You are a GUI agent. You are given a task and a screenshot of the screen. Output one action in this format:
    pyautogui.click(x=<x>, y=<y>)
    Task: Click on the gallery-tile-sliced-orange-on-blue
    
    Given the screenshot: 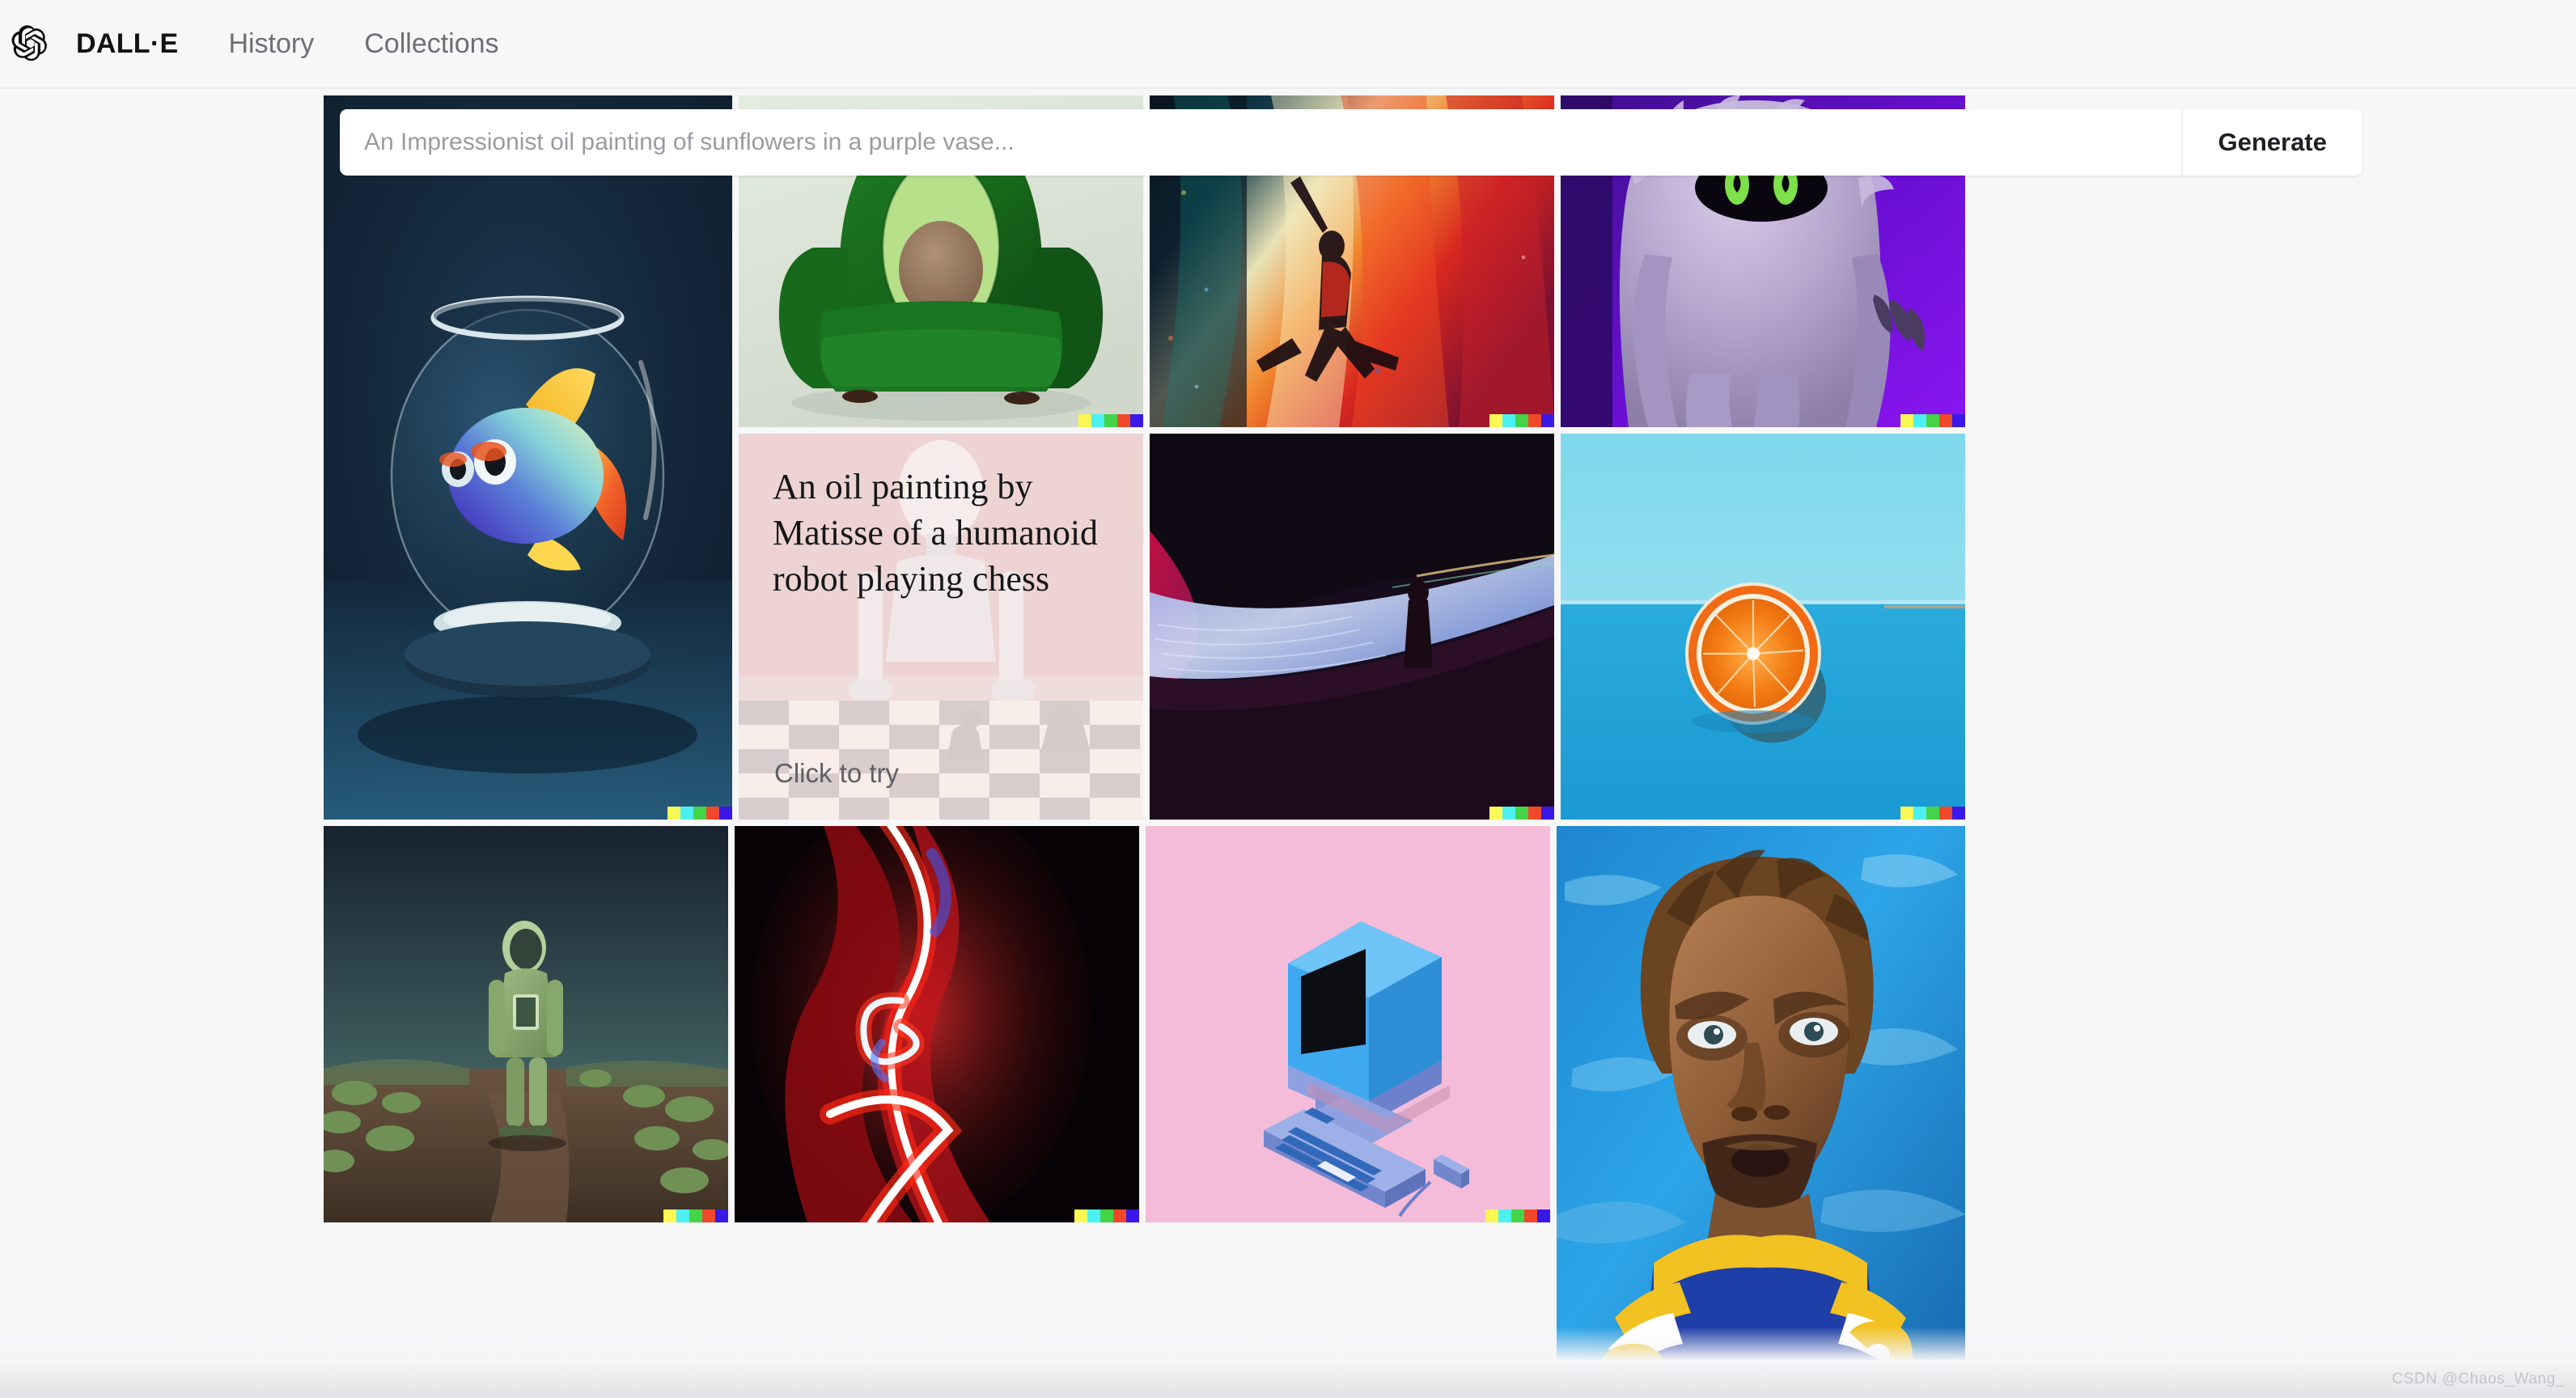 What is the action you would take?
    pyautogui.click(x=1763, y=627)
    